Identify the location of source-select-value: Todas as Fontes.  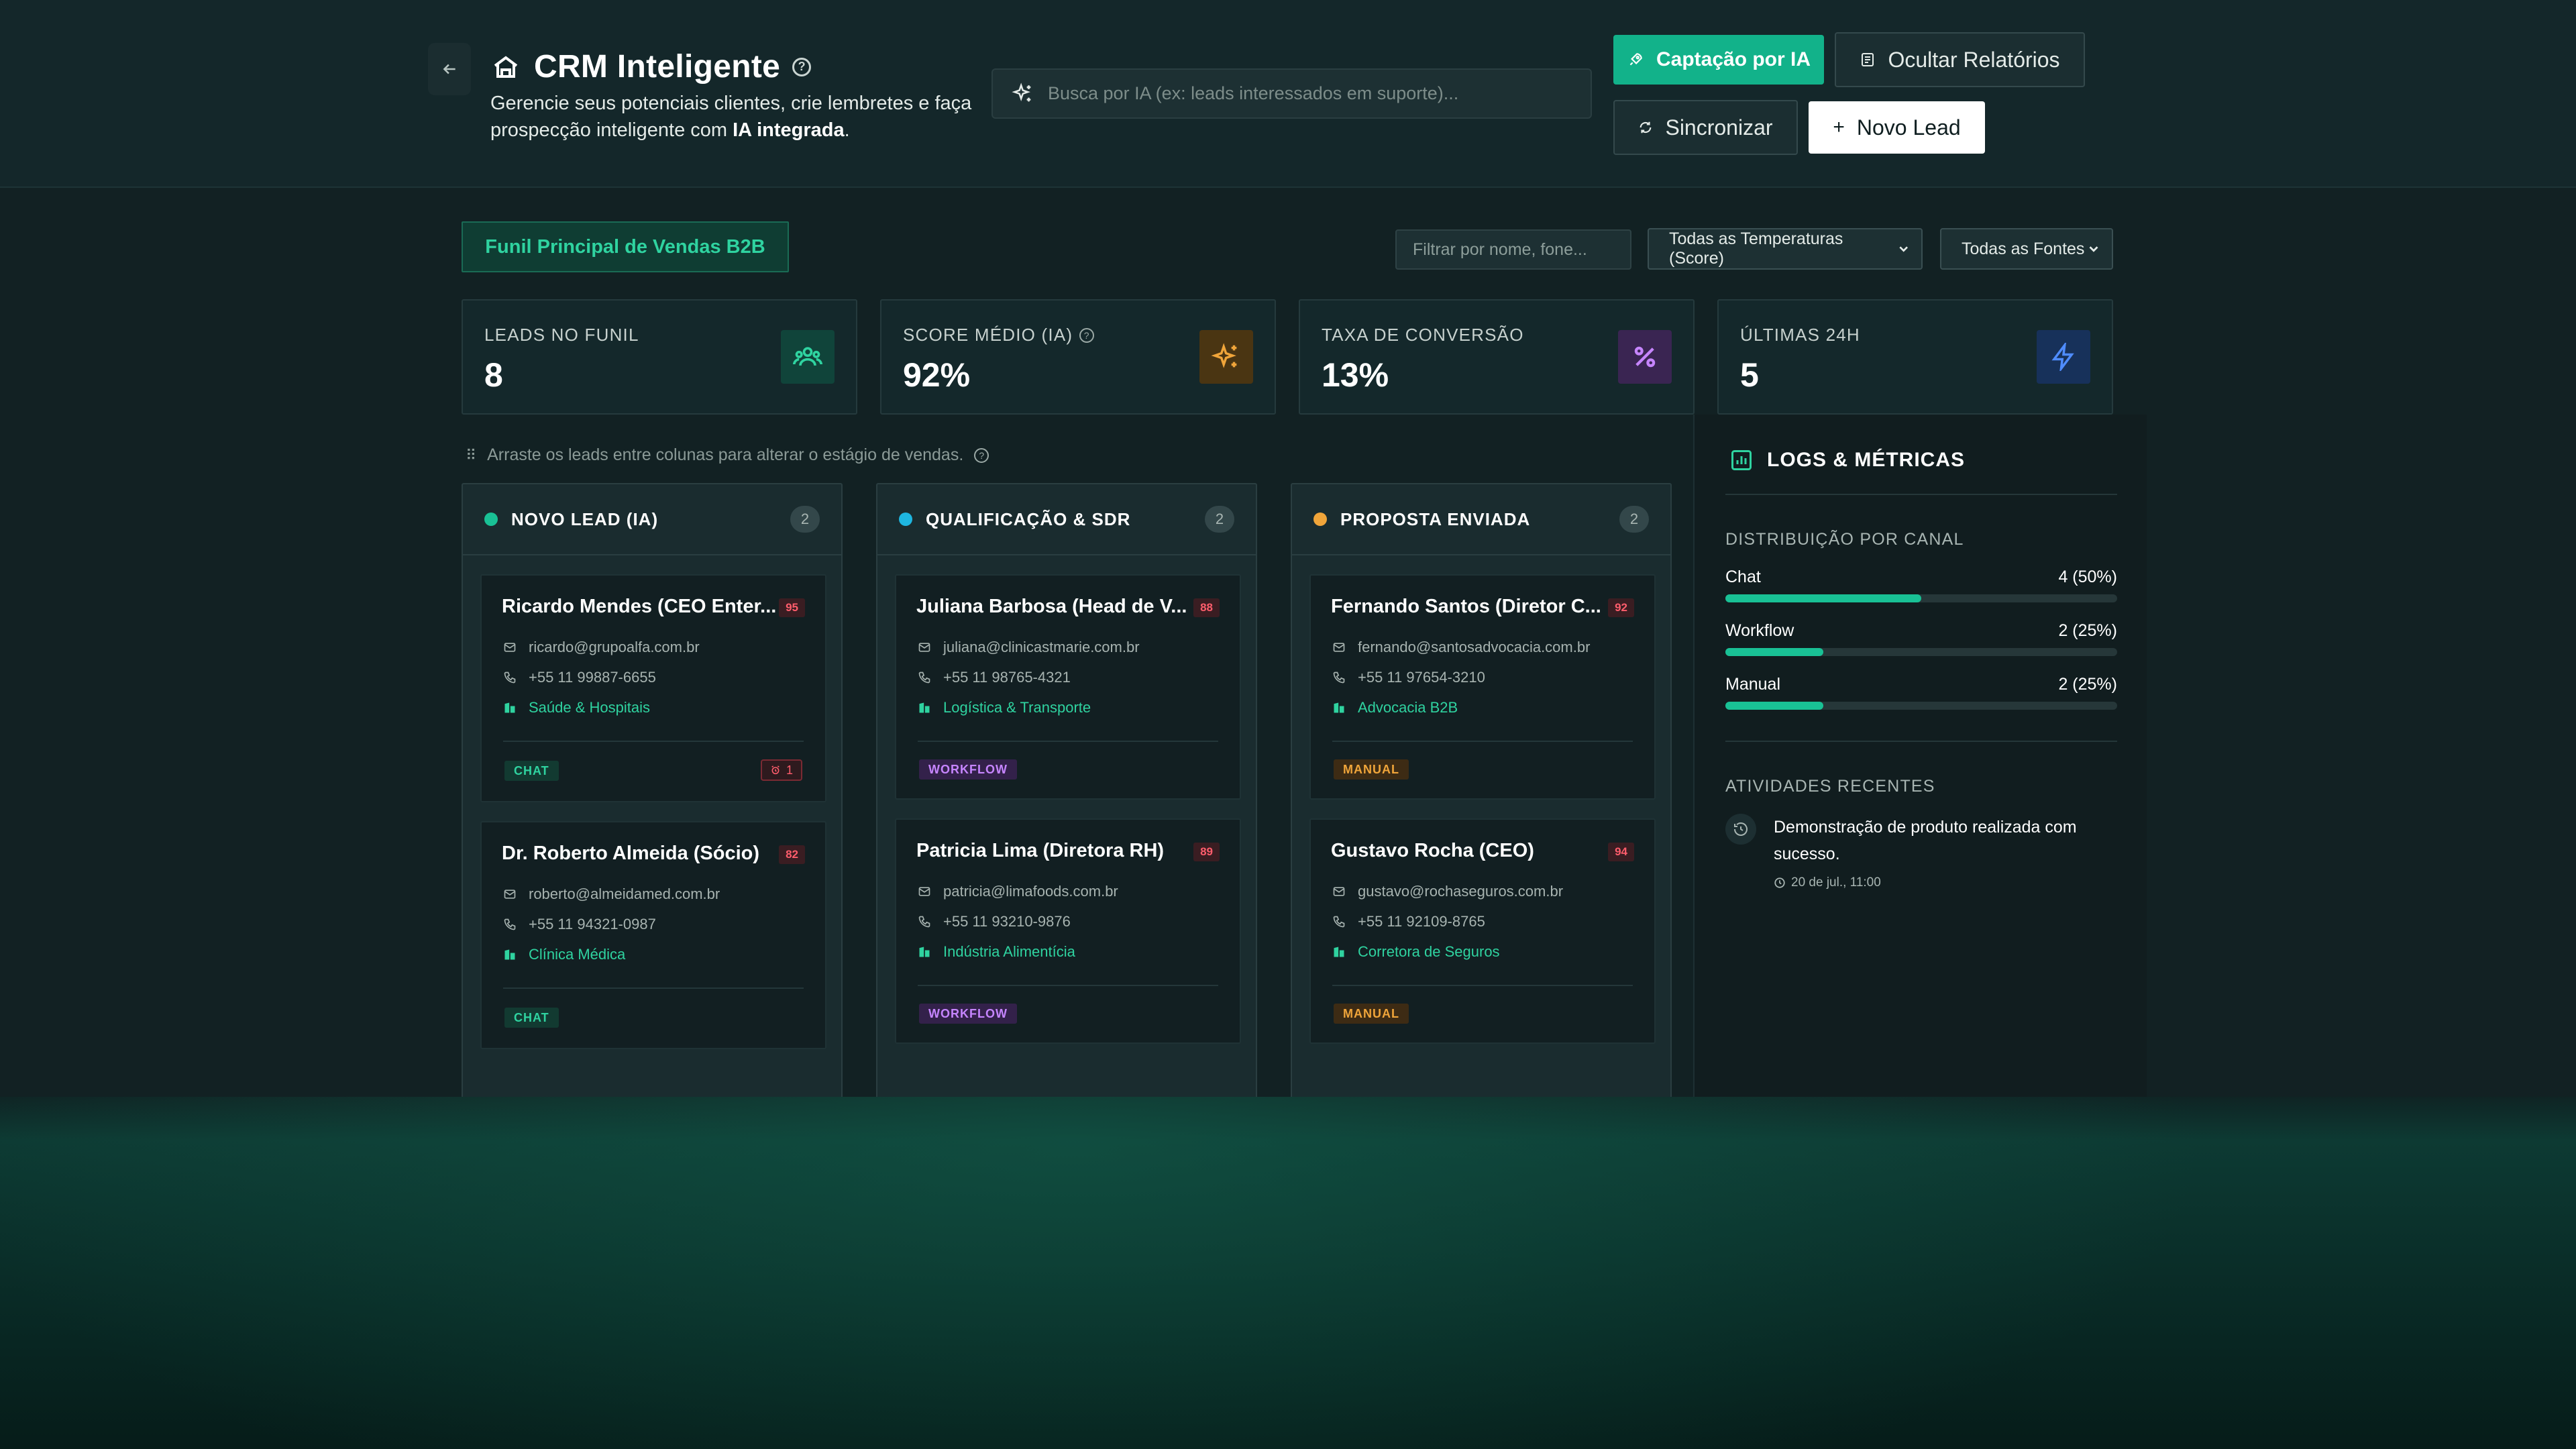
(2023, 248).